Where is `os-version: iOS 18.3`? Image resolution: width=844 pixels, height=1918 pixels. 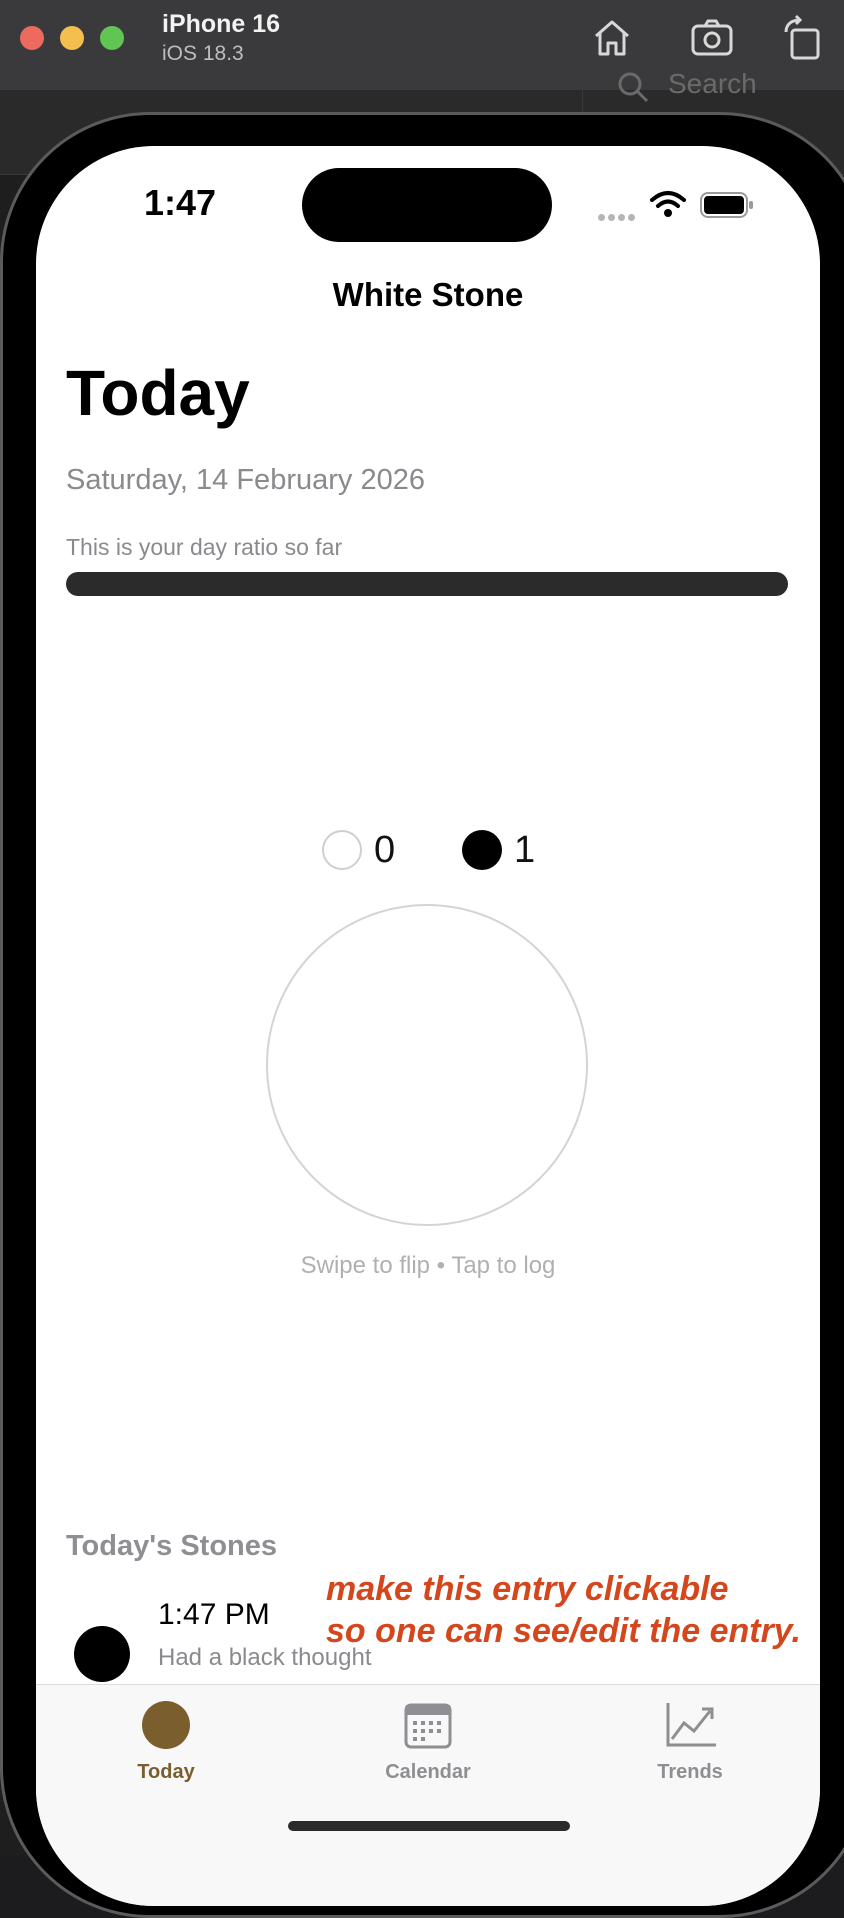 os-version: iOS 18.3 is located at coordinates (203, 53).